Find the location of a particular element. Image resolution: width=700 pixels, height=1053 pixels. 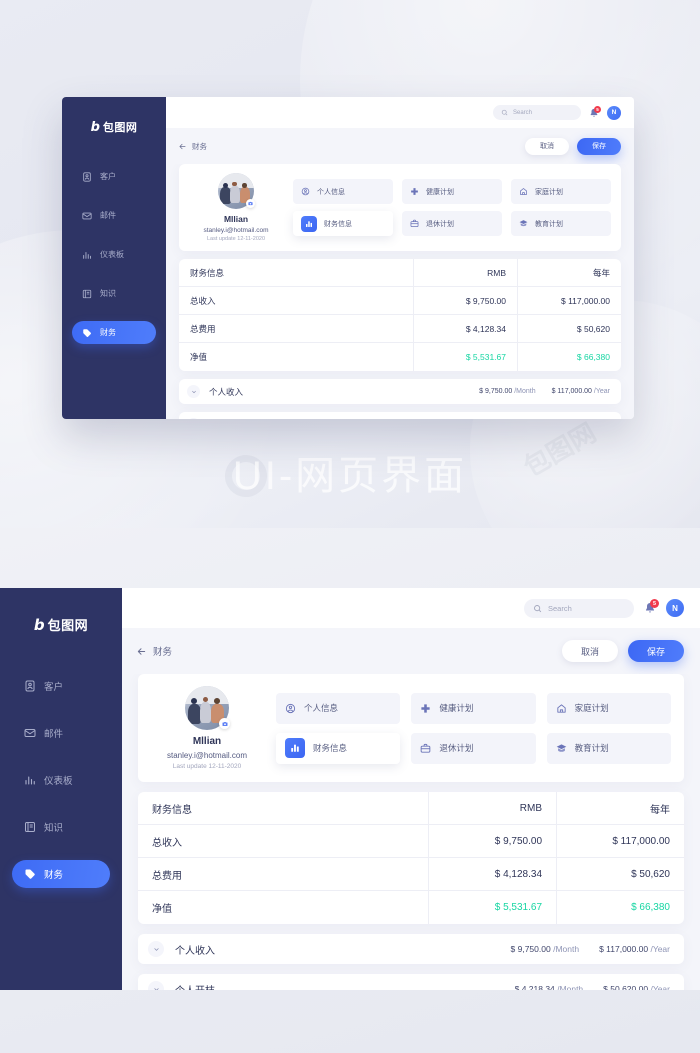

chart-icon is located at coordinates (87, 255).